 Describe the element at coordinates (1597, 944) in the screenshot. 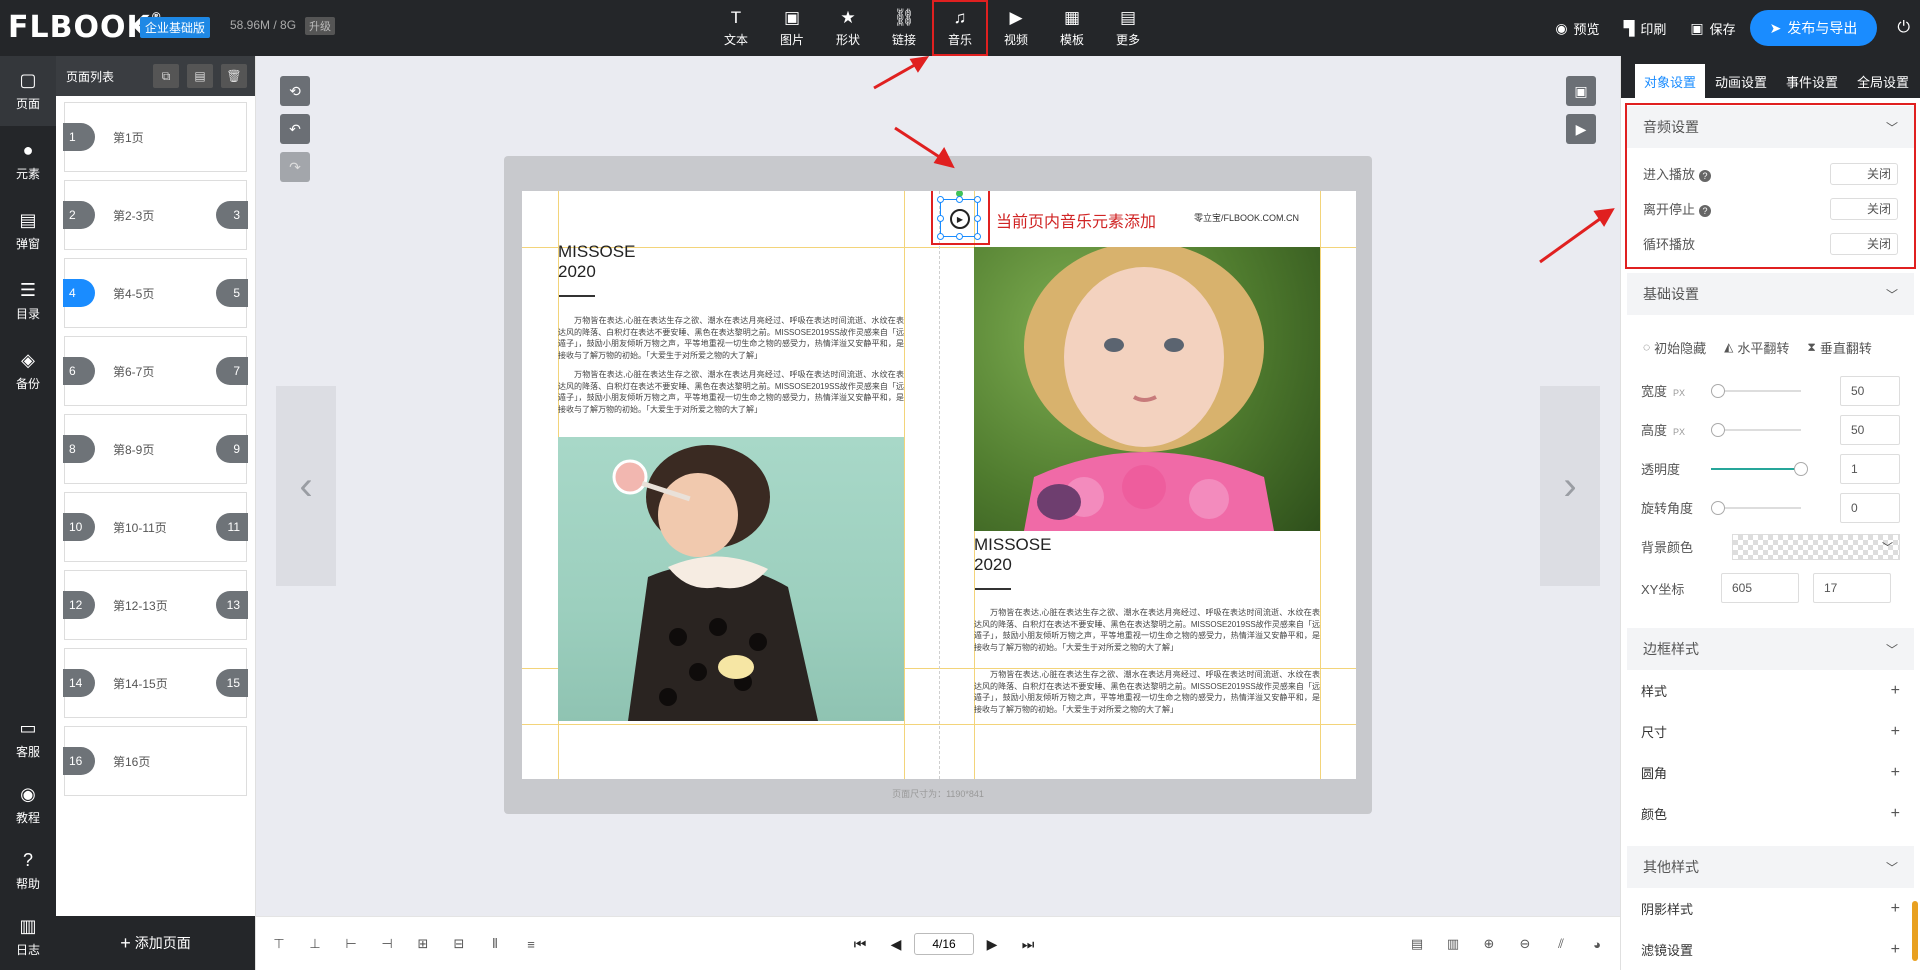

I see `theme-icon: ◕` at that location.